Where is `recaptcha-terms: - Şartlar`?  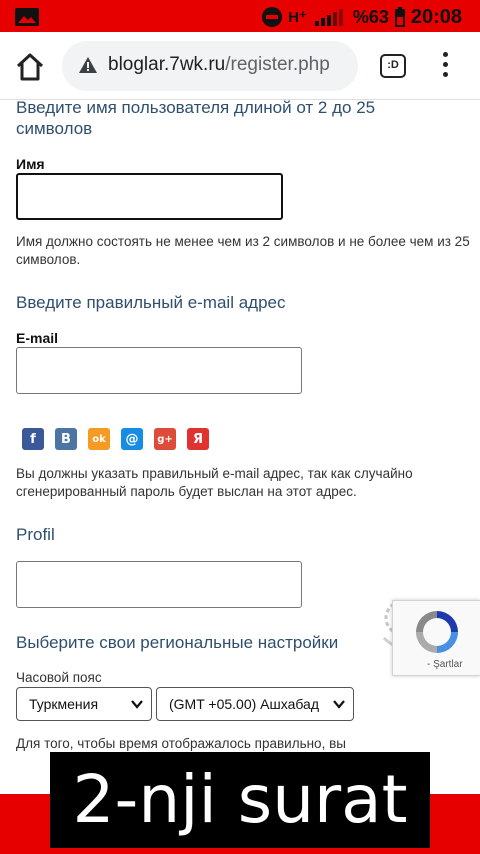 recaptcha-terms: - Şartlar is located at coordinates (445, 664).